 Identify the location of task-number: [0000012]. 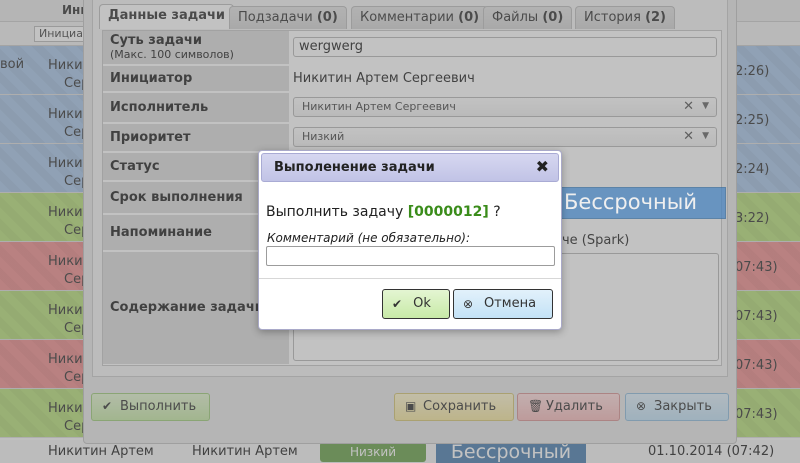
(448, 212).